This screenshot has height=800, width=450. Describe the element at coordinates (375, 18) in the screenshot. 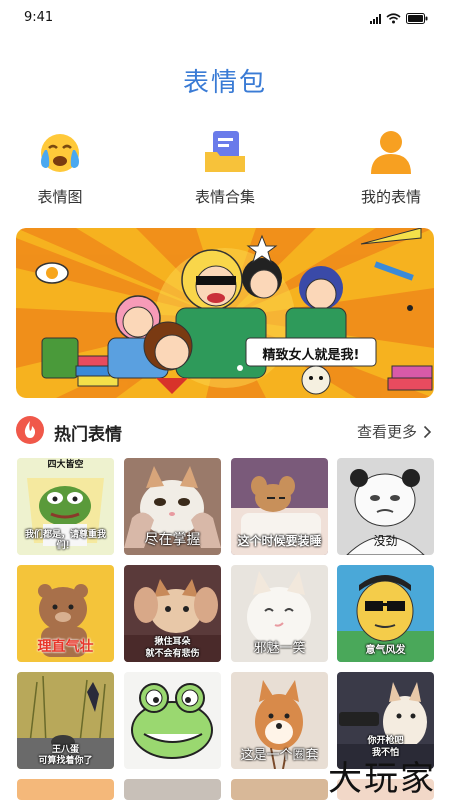

I see `signal-icon` at that location.